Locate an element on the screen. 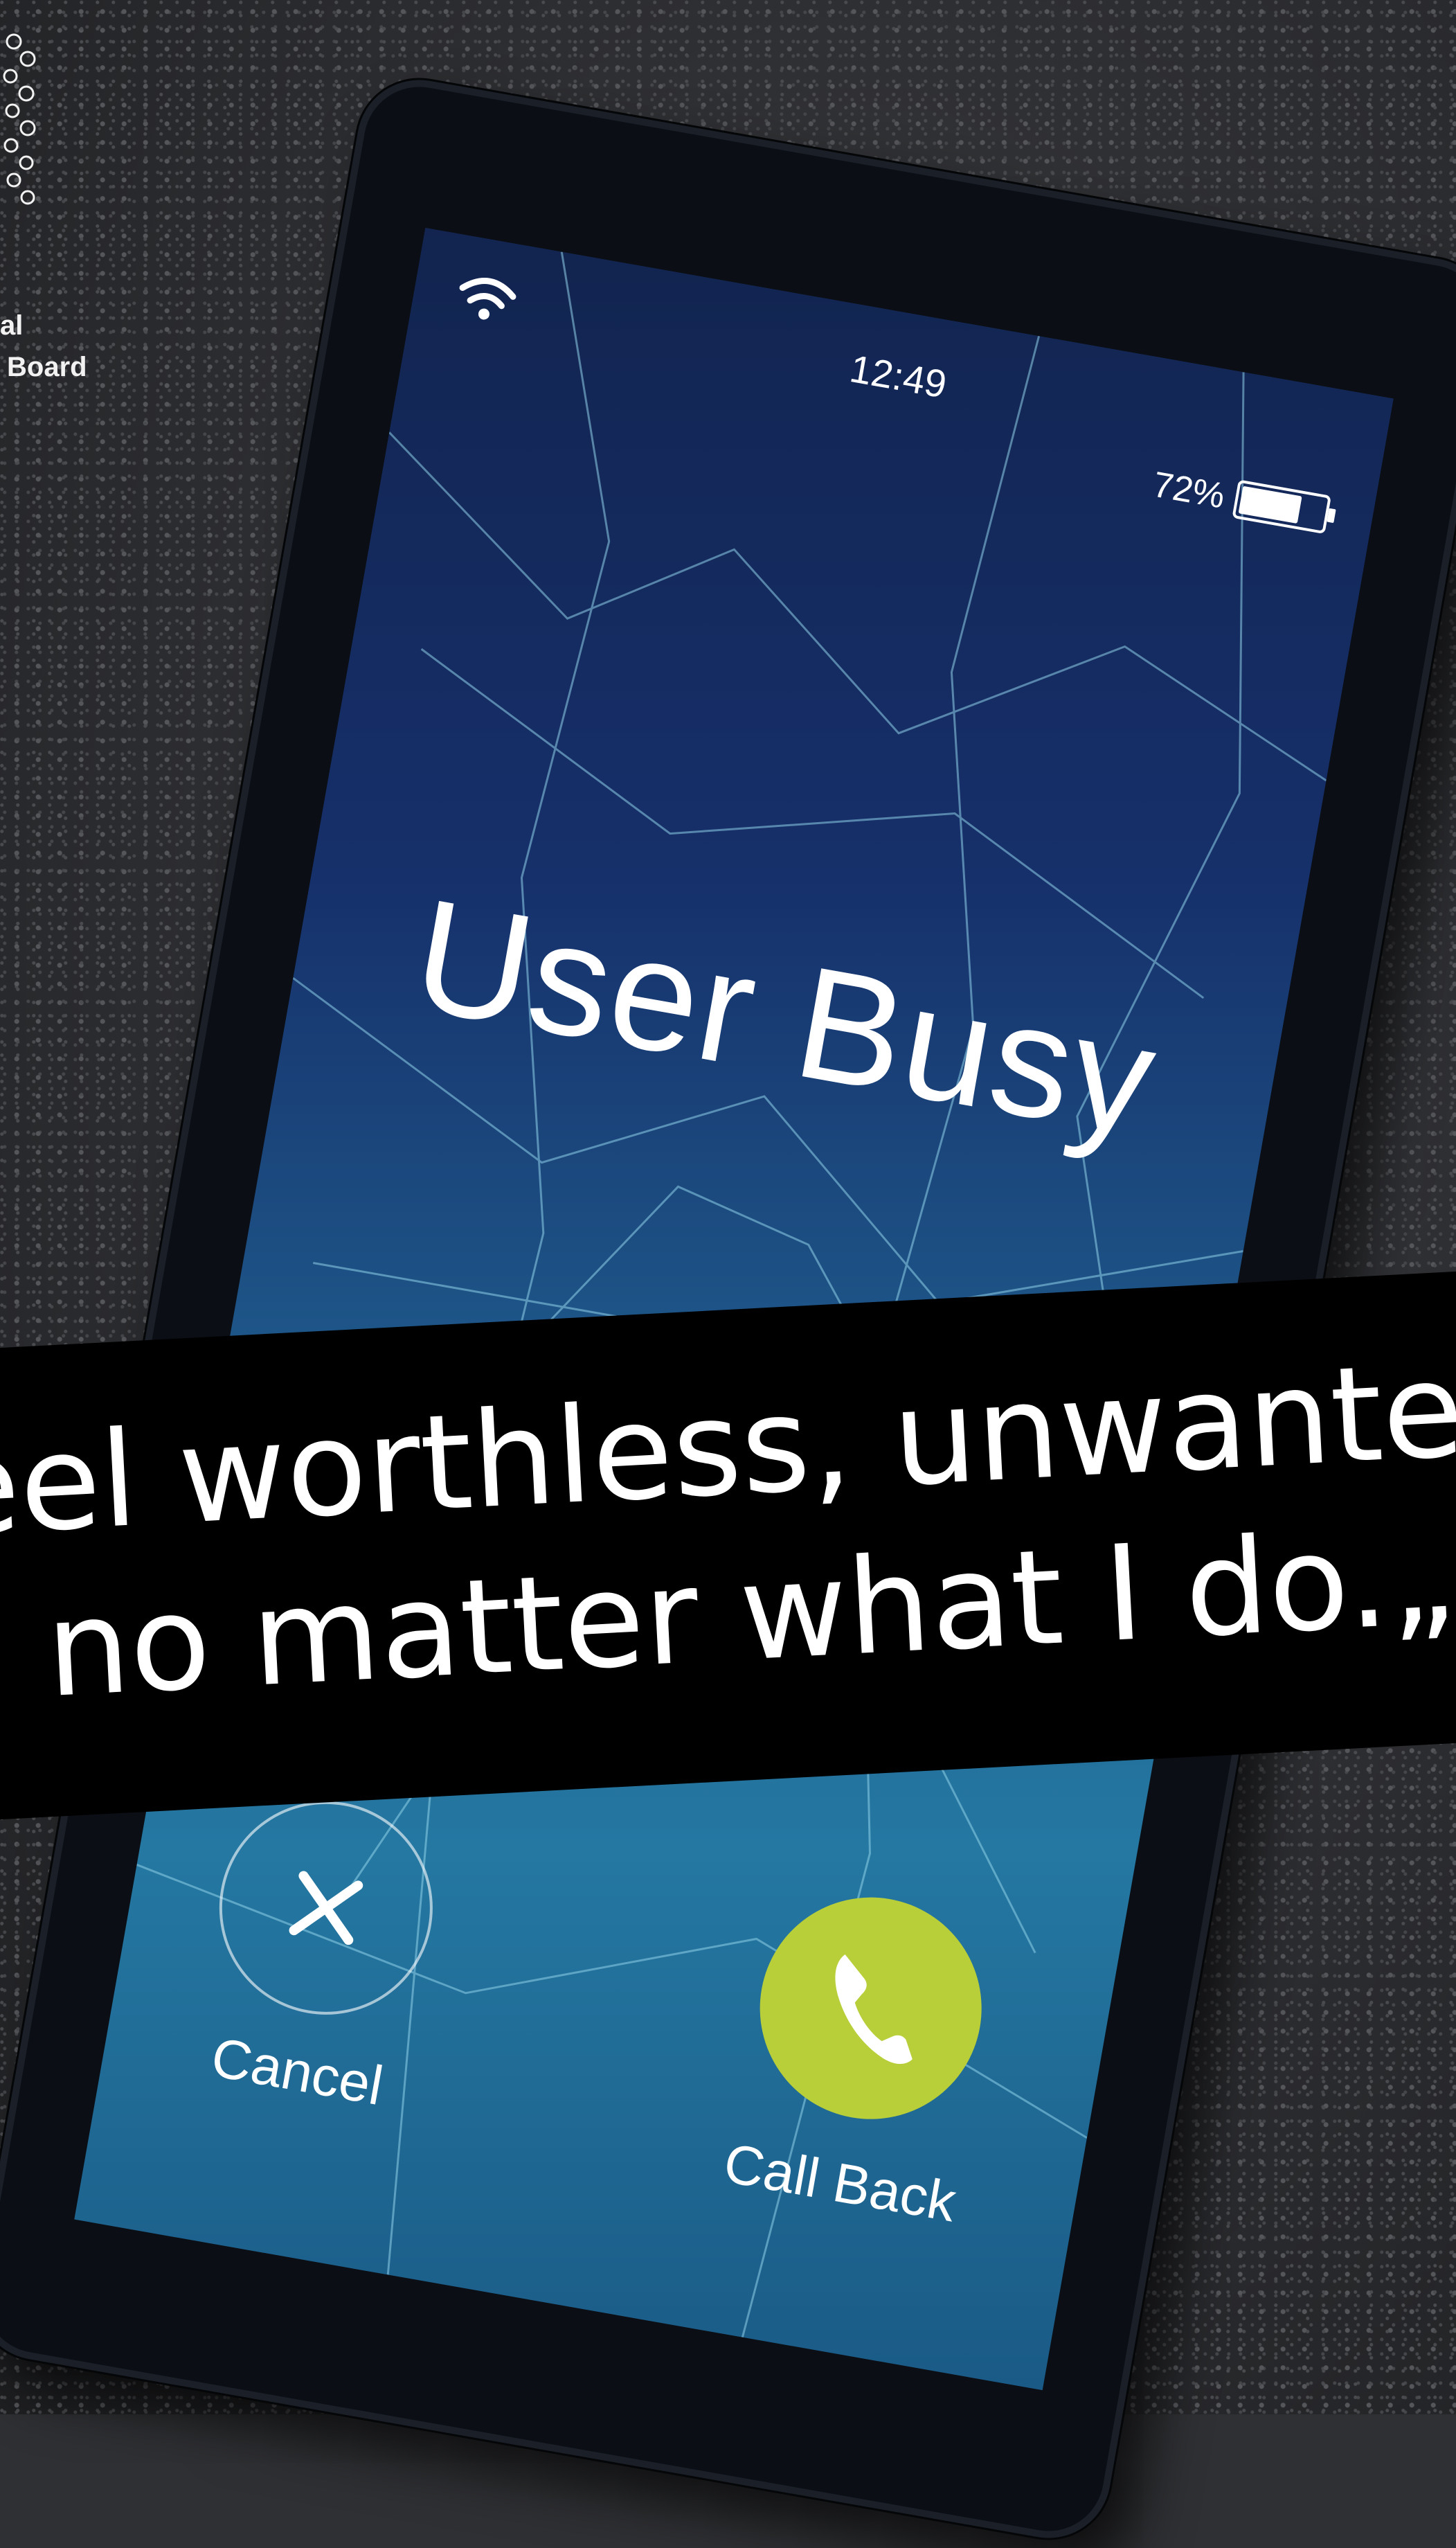  phone-icon is located at coordinates (874, 2010).